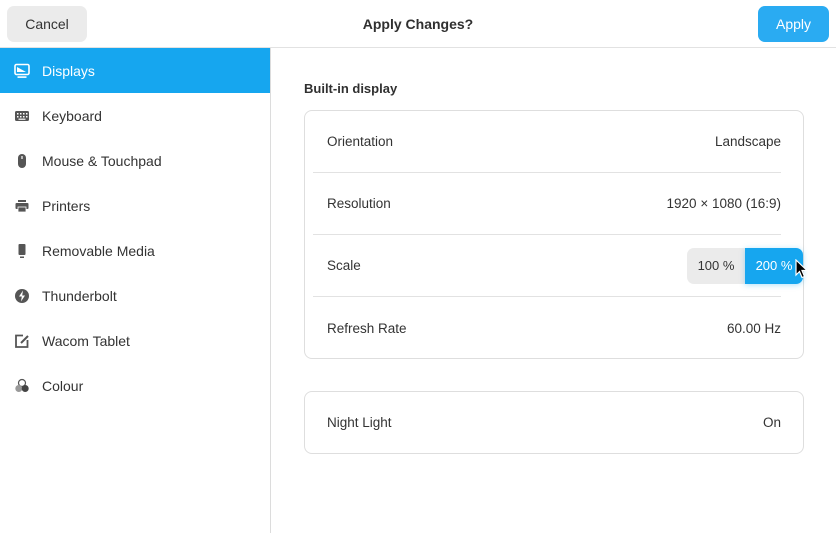  I want to click on sidebar-item-colour: Colour, so click(135, 385).